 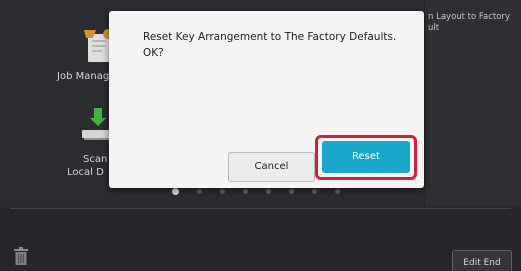 I want to click on dialog-message-line2: OK?, so click(x=153, y=53).